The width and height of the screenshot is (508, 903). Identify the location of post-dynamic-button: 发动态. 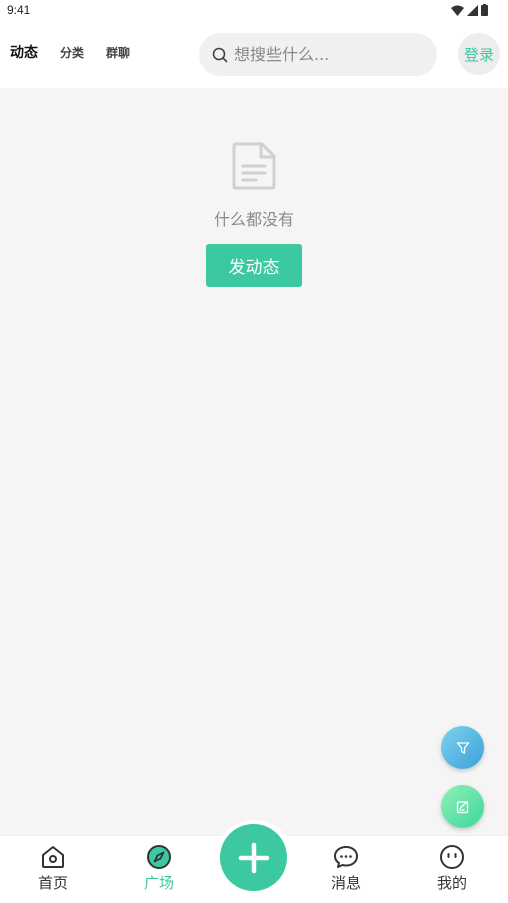
(254, 265).